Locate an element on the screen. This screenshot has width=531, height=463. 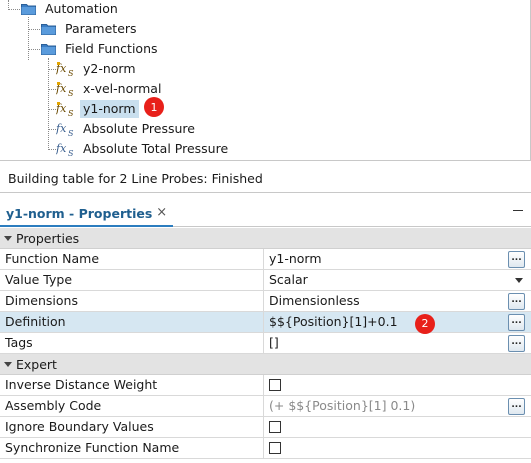
section-label: Properties is located at coordinates (48, 238).